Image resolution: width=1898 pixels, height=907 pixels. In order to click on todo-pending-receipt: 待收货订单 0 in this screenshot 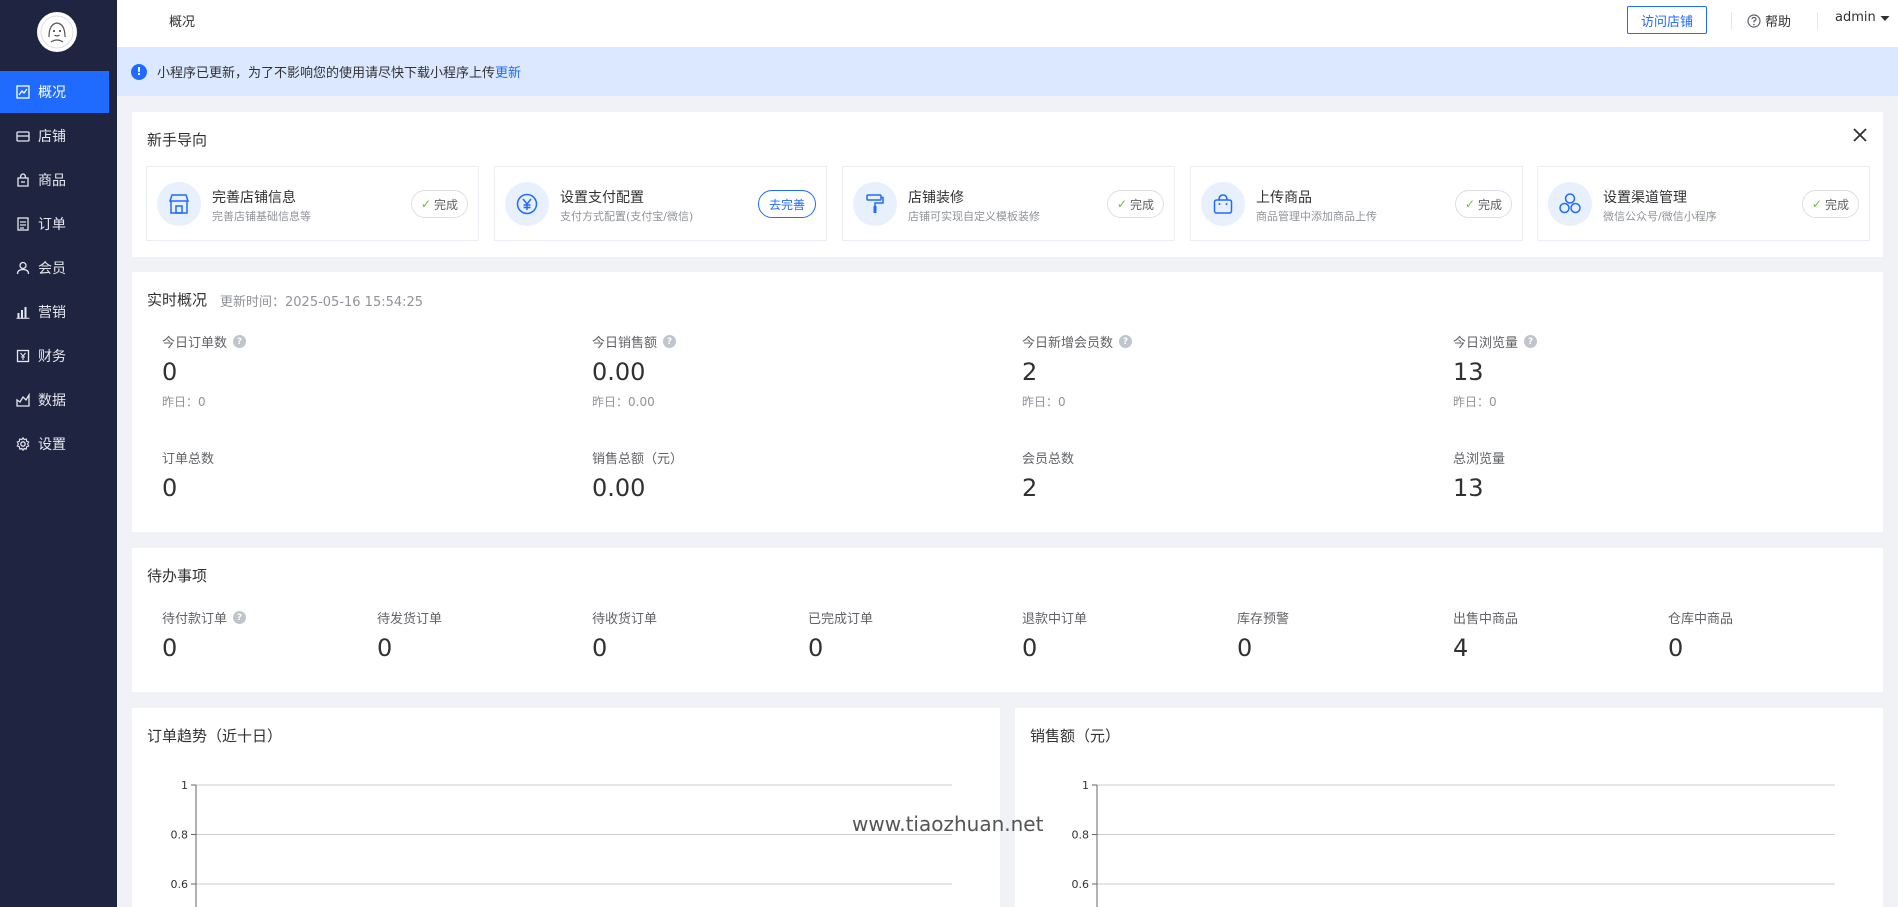, I will do `click(624, 634)`.